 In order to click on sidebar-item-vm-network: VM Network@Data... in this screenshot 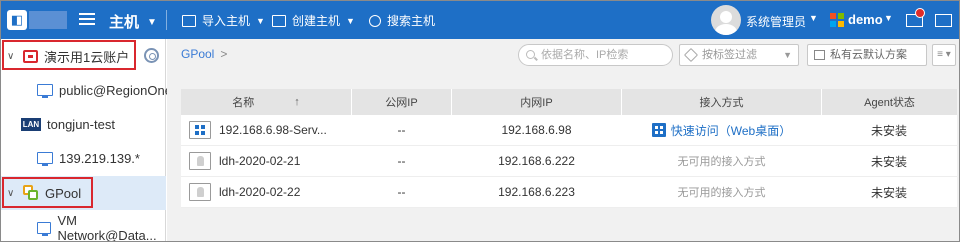, I will do `click(83, 226)`.